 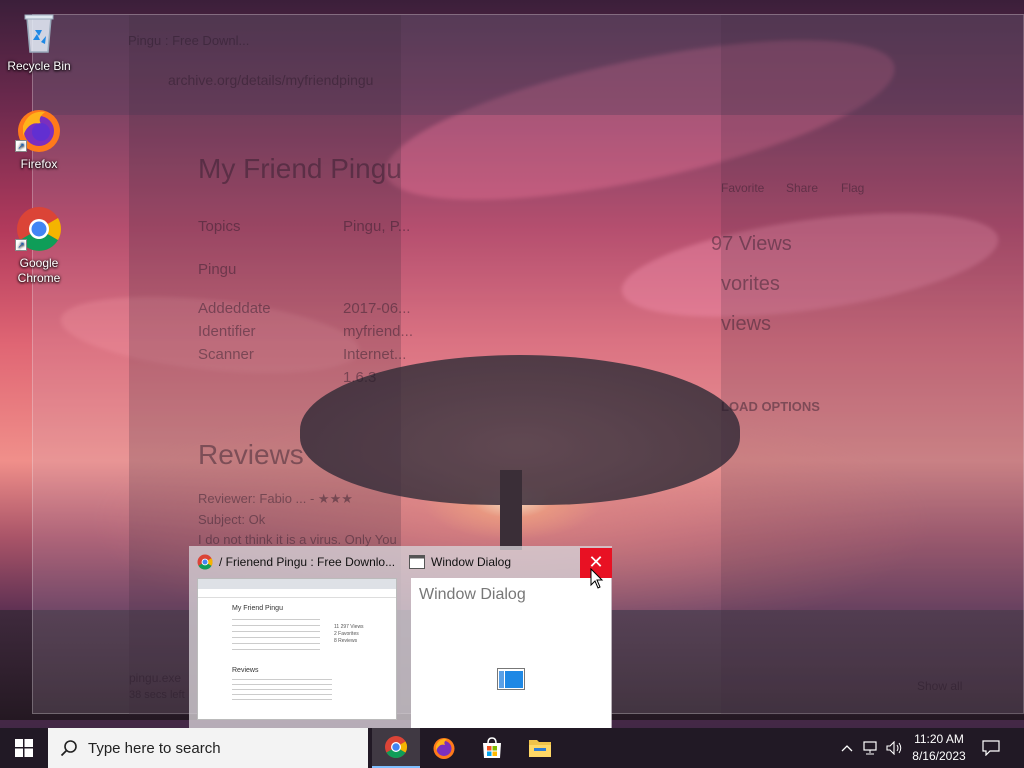 What do you see at coordinates (68, 748) in the screenshot?
I see `search-icon` at bounding box center [68, 748].